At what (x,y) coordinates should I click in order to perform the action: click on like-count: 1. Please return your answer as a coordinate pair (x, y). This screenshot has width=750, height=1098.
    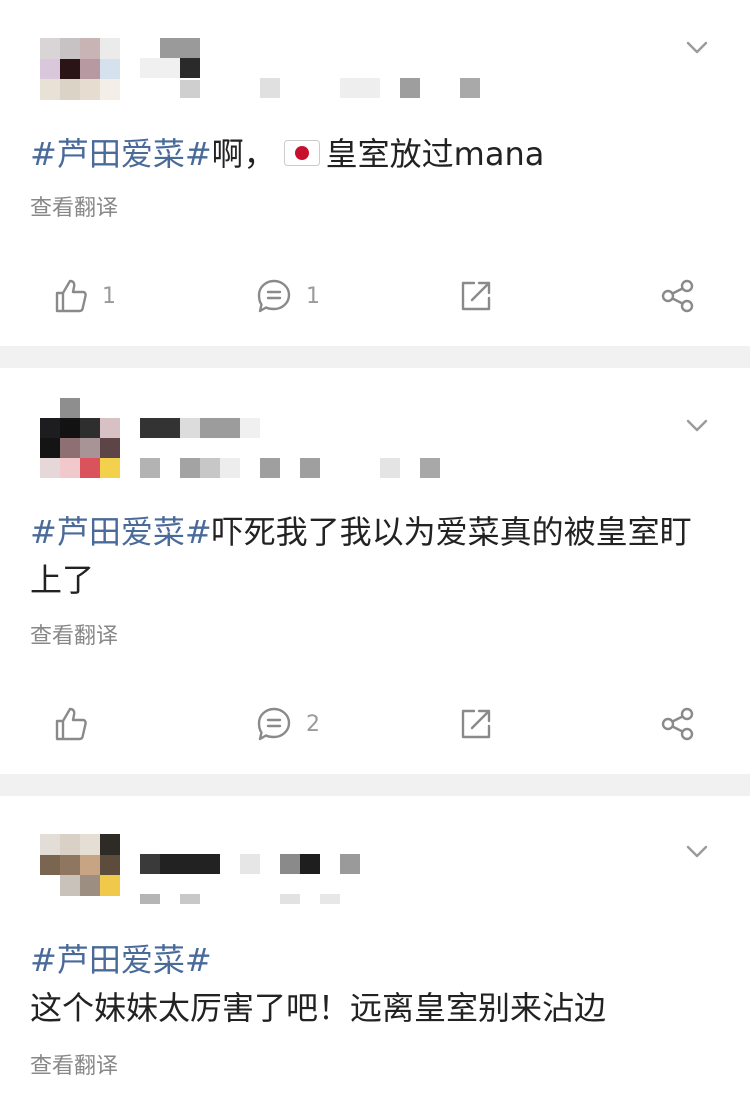
    Looking at the image, I should click on (109, 296).